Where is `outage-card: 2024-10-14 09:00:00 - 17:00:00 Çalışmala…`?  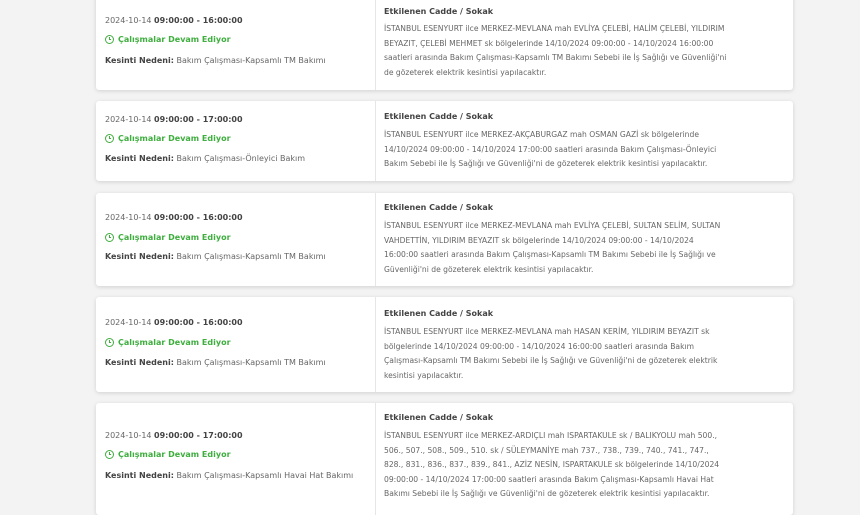 outage-card: 2024-10-14 09:00:00 - 17:00:00 Çalışmala… is located at coordinates (444, 141).